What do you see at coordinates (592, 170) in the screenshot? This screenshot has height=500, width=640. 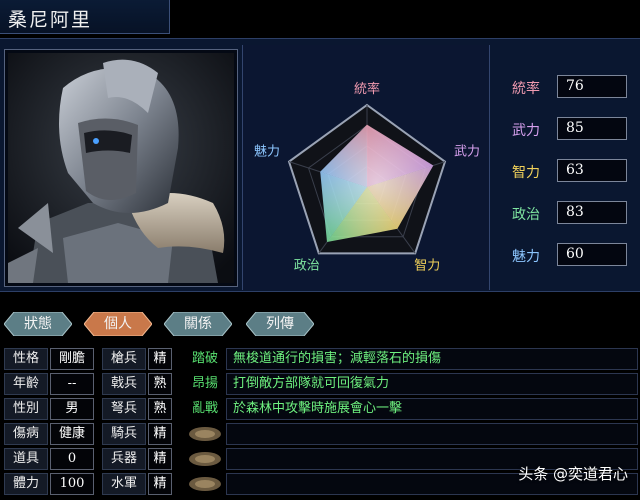 I see `stat-value: 63` at bounding box center [592, 170].